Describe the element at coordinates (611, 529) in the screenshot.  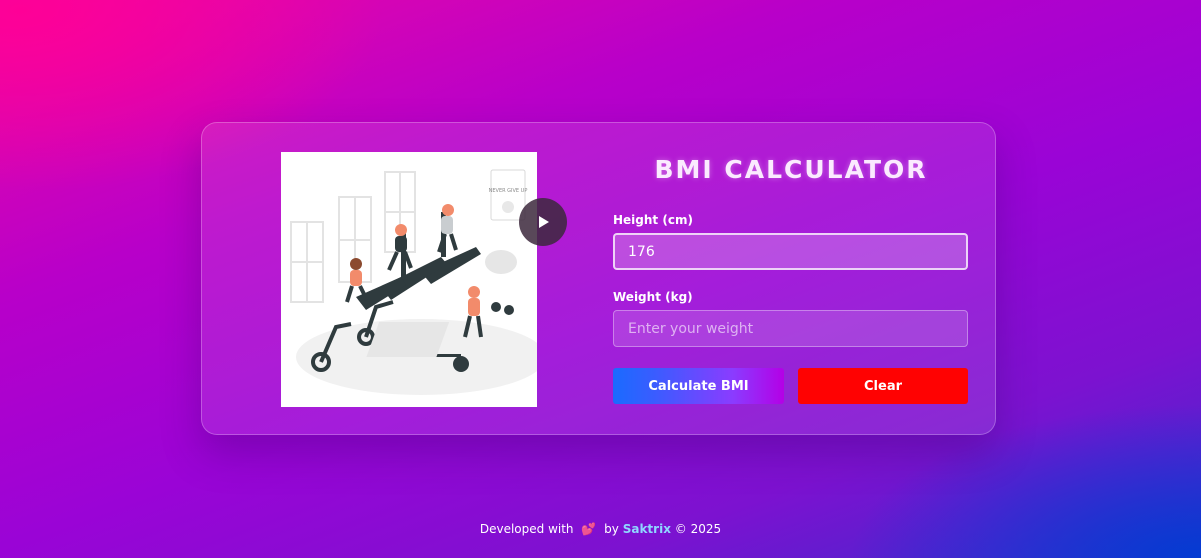
I see `footer-by: by` at that location.